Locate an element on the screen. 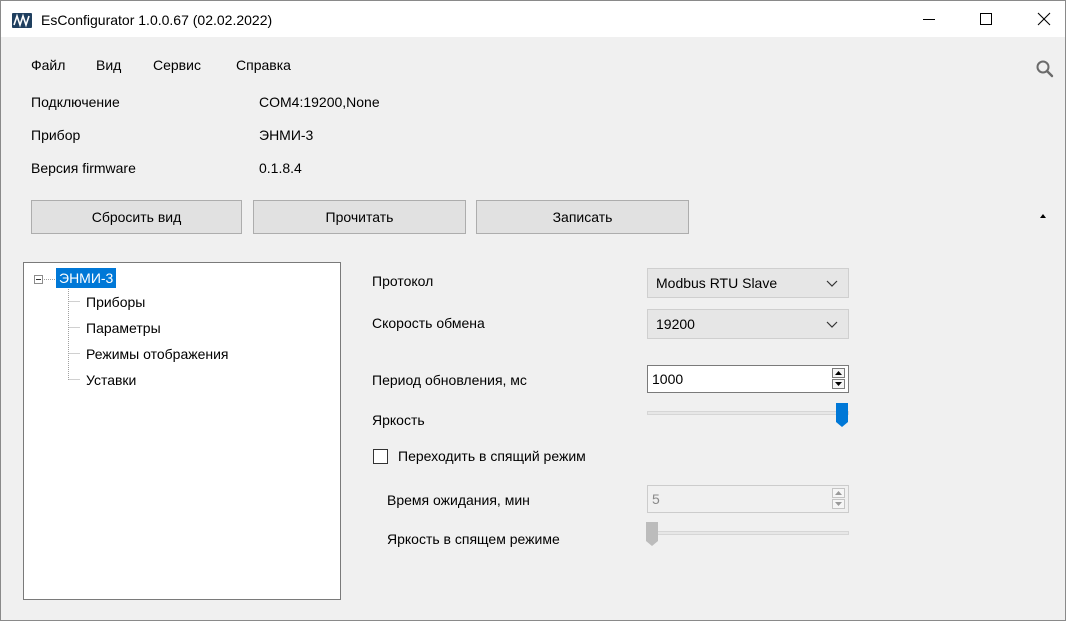  wait-time-label: Время ожидания, мин is located at coordinates (458, 500).